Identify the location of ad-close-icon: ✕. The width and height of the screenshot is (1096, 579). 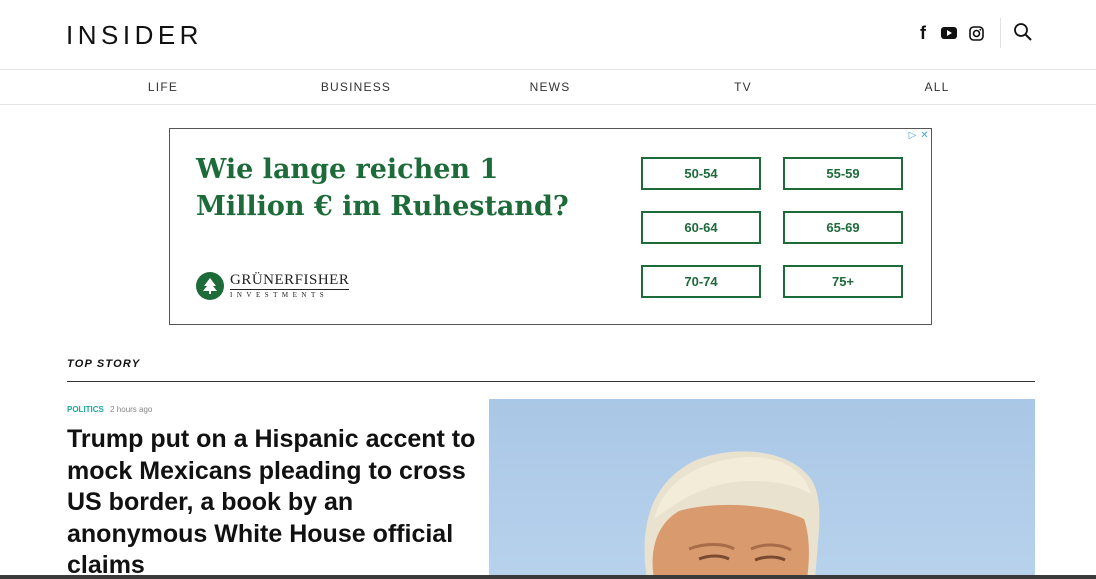
(924, 135).